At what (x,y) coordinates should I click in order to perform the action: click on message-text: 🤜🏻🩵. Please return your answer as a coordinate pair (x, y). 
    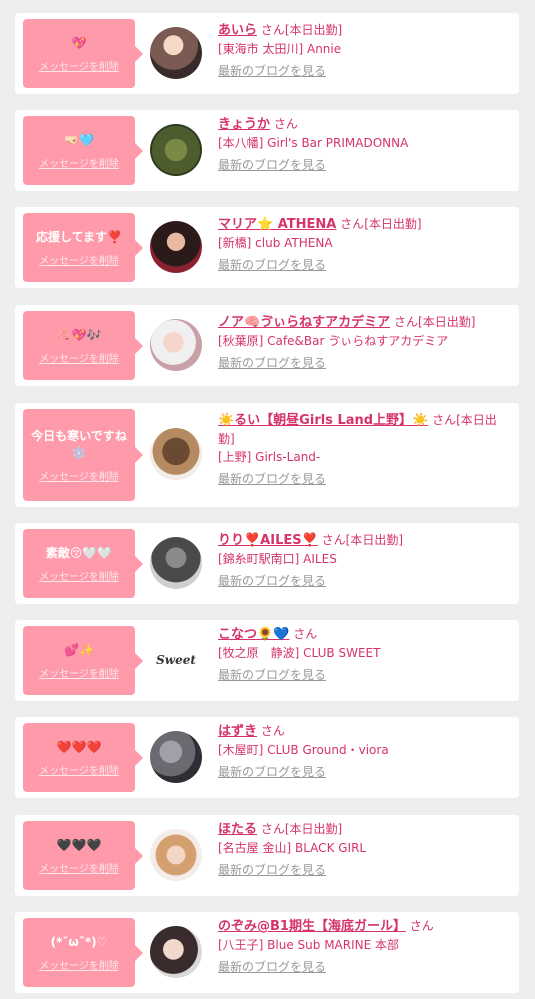
    Looking at the image, I should click on (79, 139).